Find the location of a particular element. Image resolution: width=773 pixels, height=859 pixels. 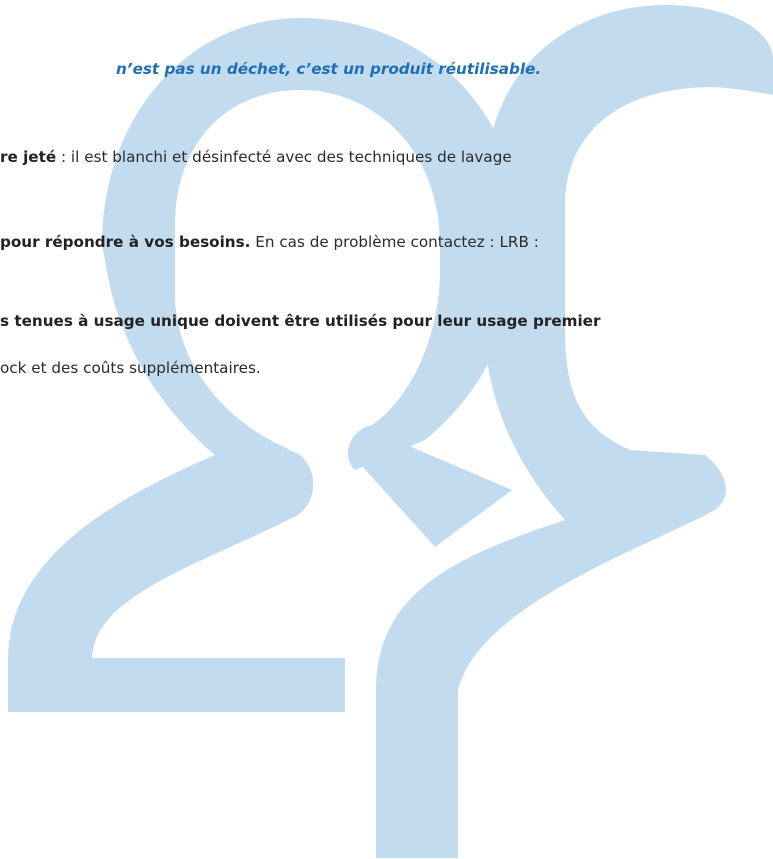

paragraph-line-4: ock et des coûts supplémentaires. is located at coordinates (130, 368).